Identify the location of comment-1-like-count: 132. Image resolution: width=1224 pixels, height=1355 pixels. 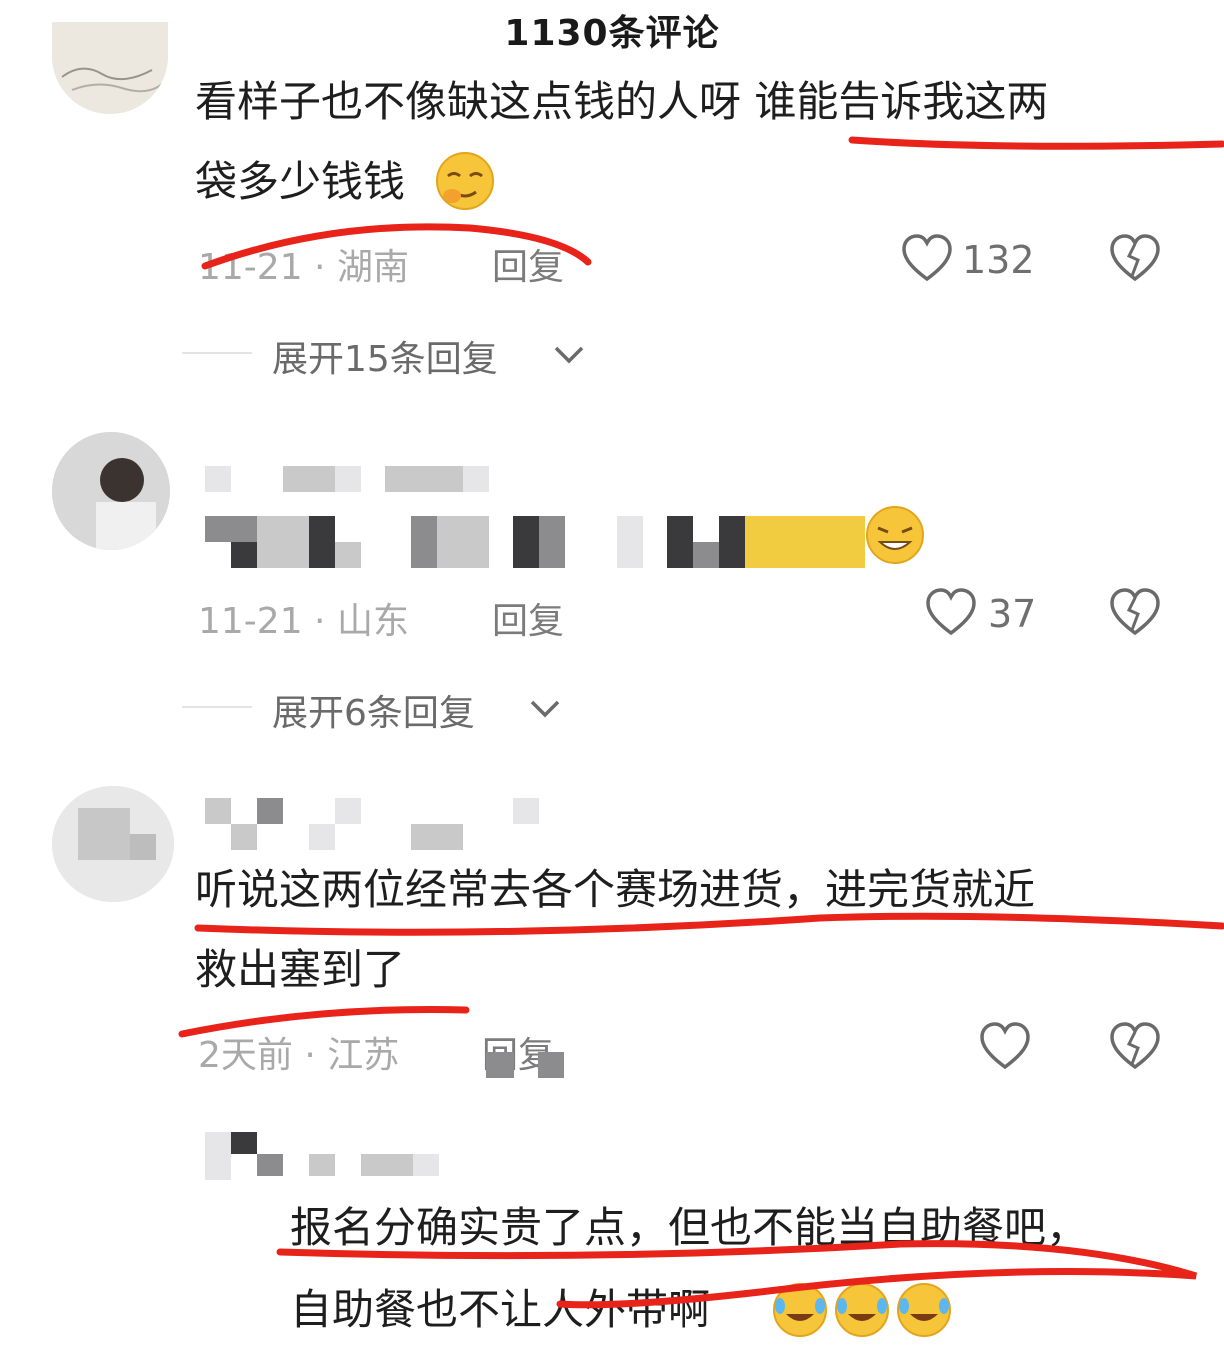
(998, 260).